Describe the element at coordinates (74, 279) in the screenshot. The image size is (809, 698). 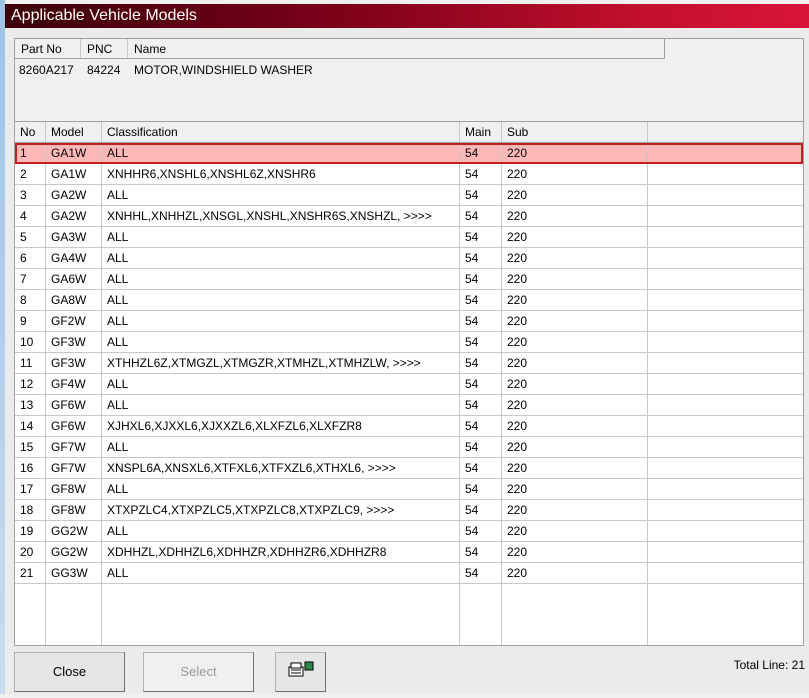
I see `cell-model: GA6W` at that location.